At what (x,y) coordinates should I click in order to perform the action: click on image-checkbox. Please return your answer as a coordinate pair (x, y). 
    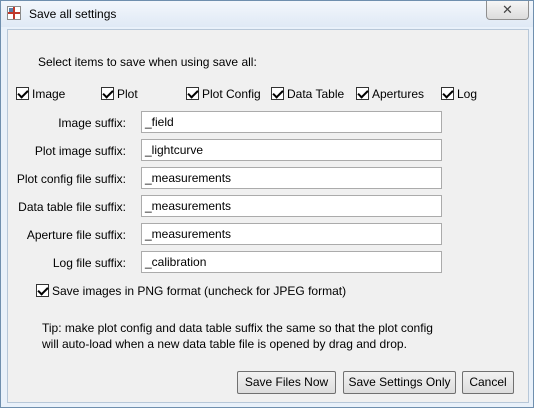
    Looking at the image, I should click on (22, 93).